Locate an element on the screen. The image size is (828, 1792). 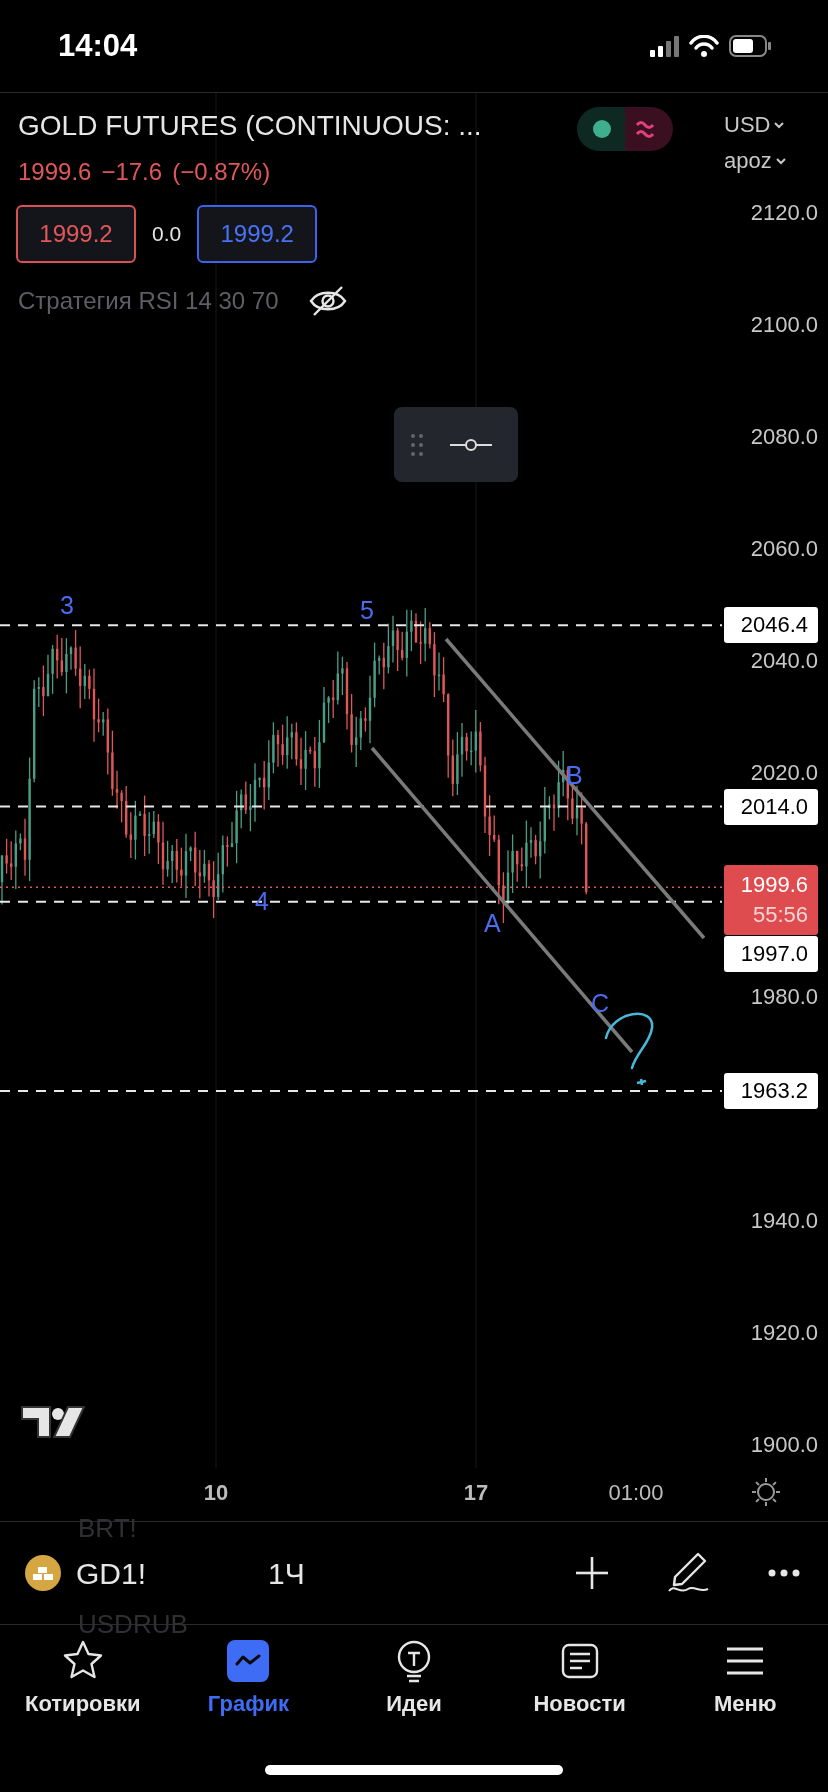
wave-label: B is located at coordinates (574, 775).